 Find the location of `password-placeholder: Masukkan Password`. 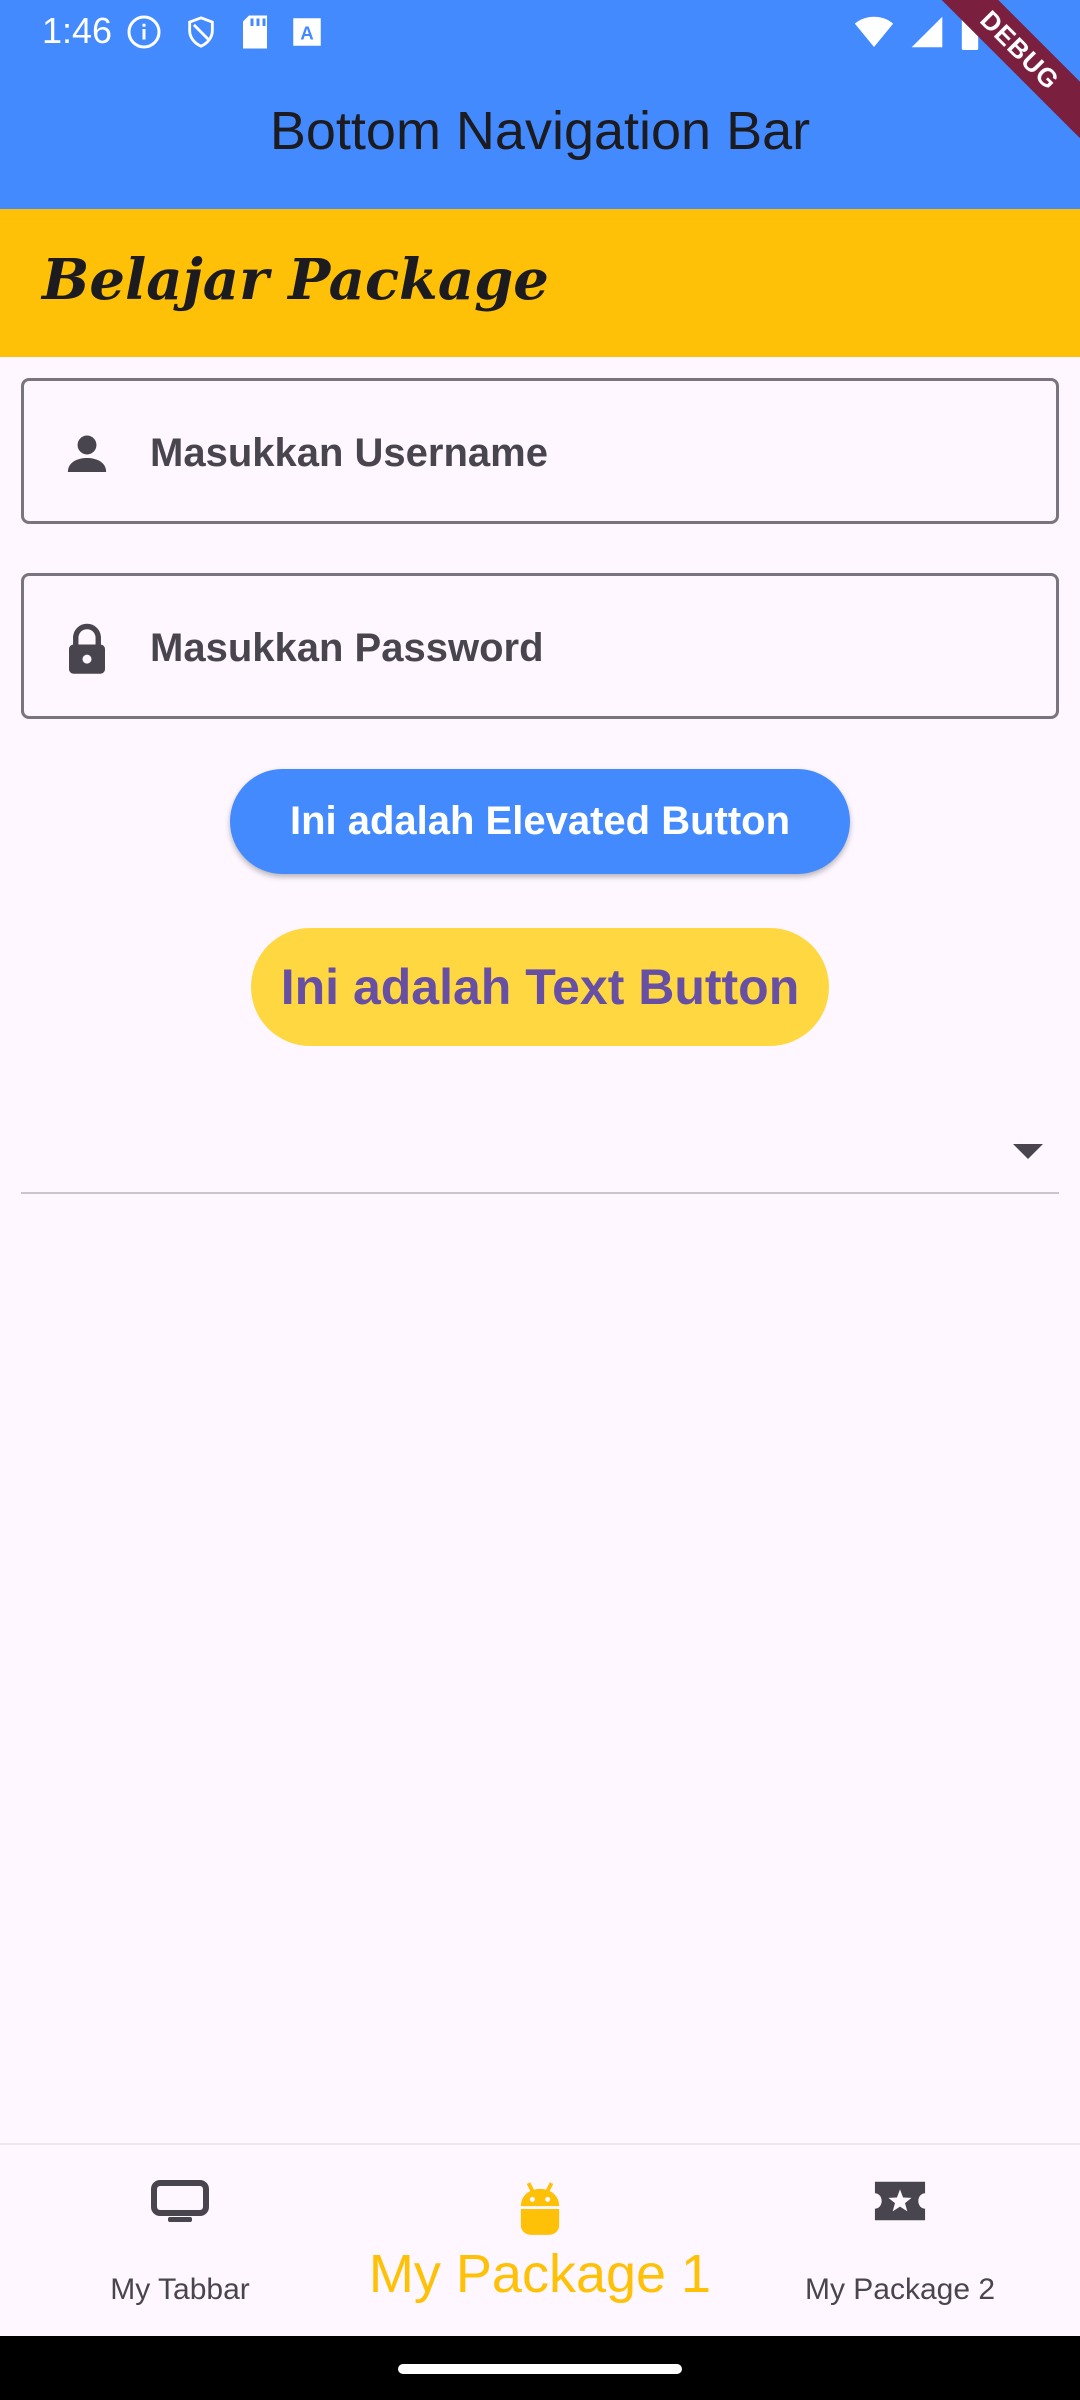

password-placeholder: Masukkan Password is located at coordinates (347, 648).